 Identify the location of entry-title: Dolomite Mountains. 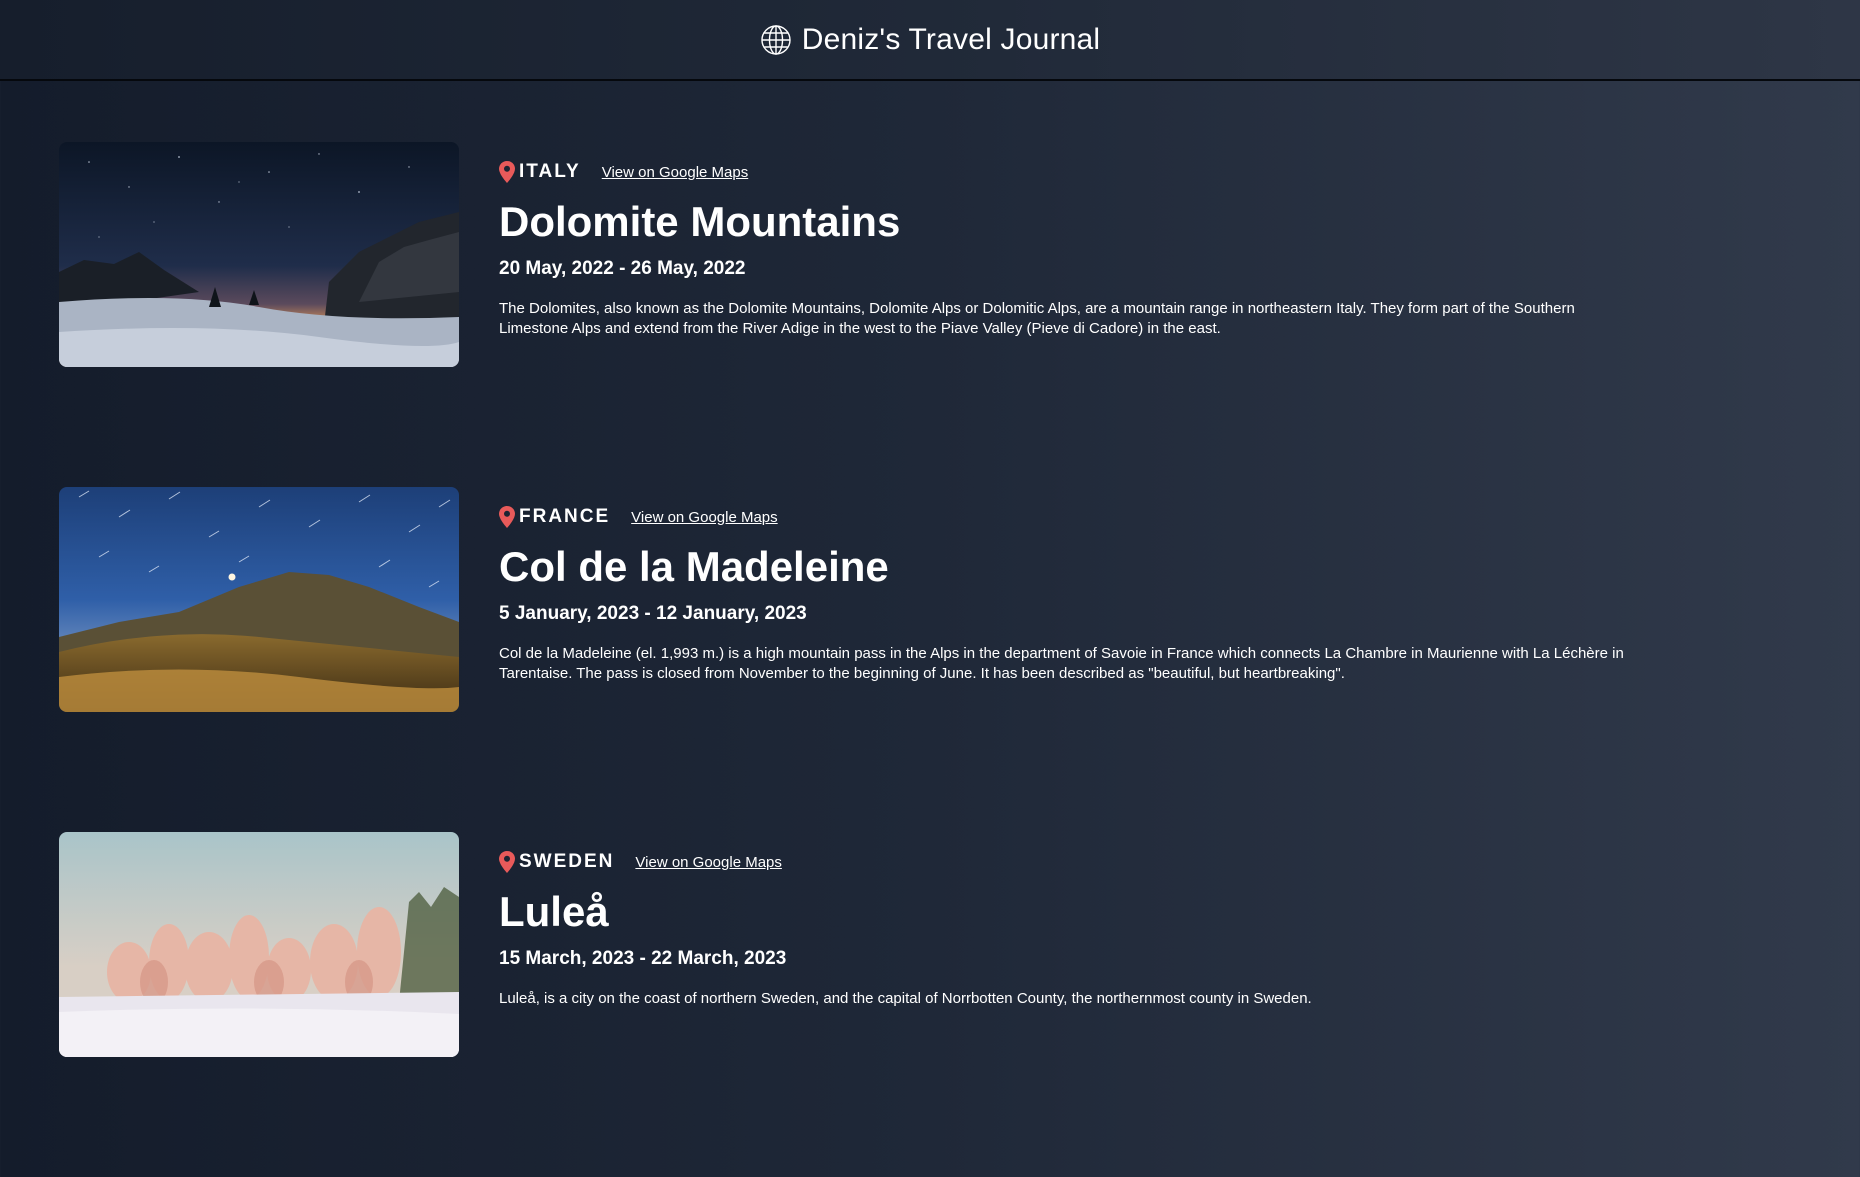
(700, 221).